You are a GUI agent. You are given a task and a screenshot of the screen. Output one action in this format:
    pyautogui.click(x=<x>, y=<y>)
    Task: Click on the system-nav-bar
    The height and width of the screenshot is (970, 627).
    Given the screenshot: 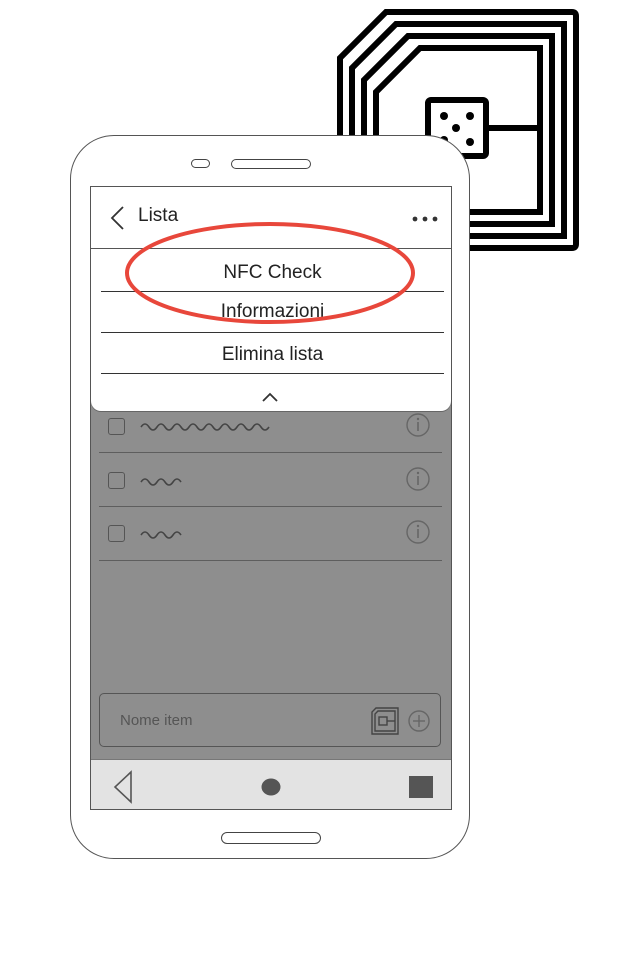 What is the action you would take?
    pyautogui.click(x=271, y=784)
    